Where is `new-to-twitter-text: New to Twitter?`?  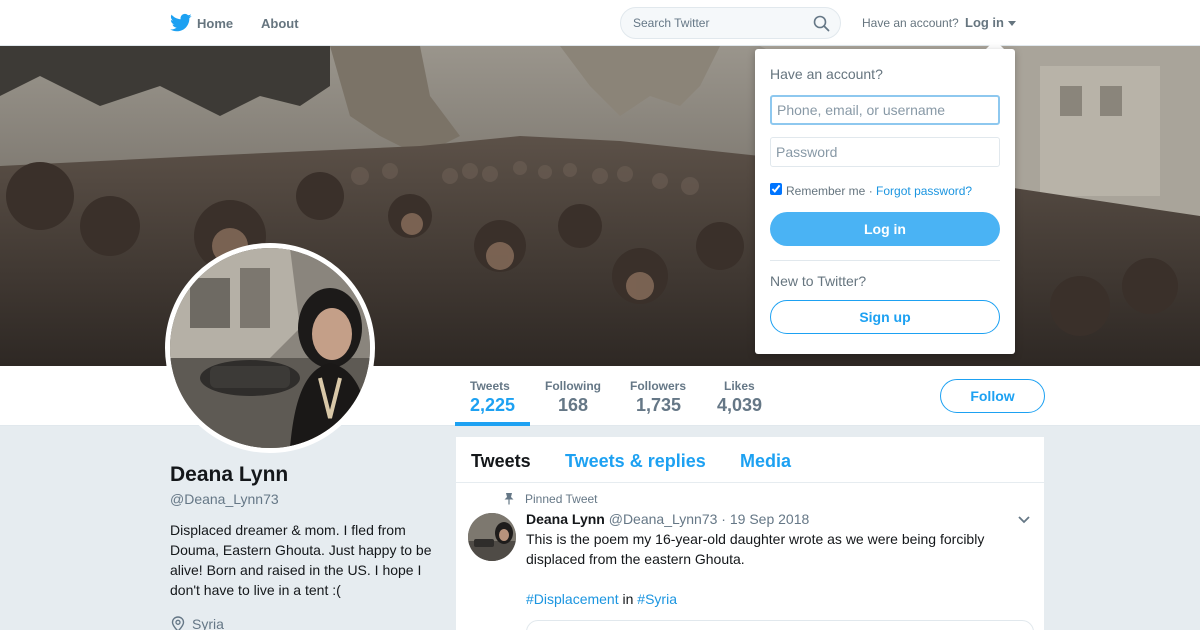
new-to-twitter-text: New to Twitter? is located at coordinates (818, 281).